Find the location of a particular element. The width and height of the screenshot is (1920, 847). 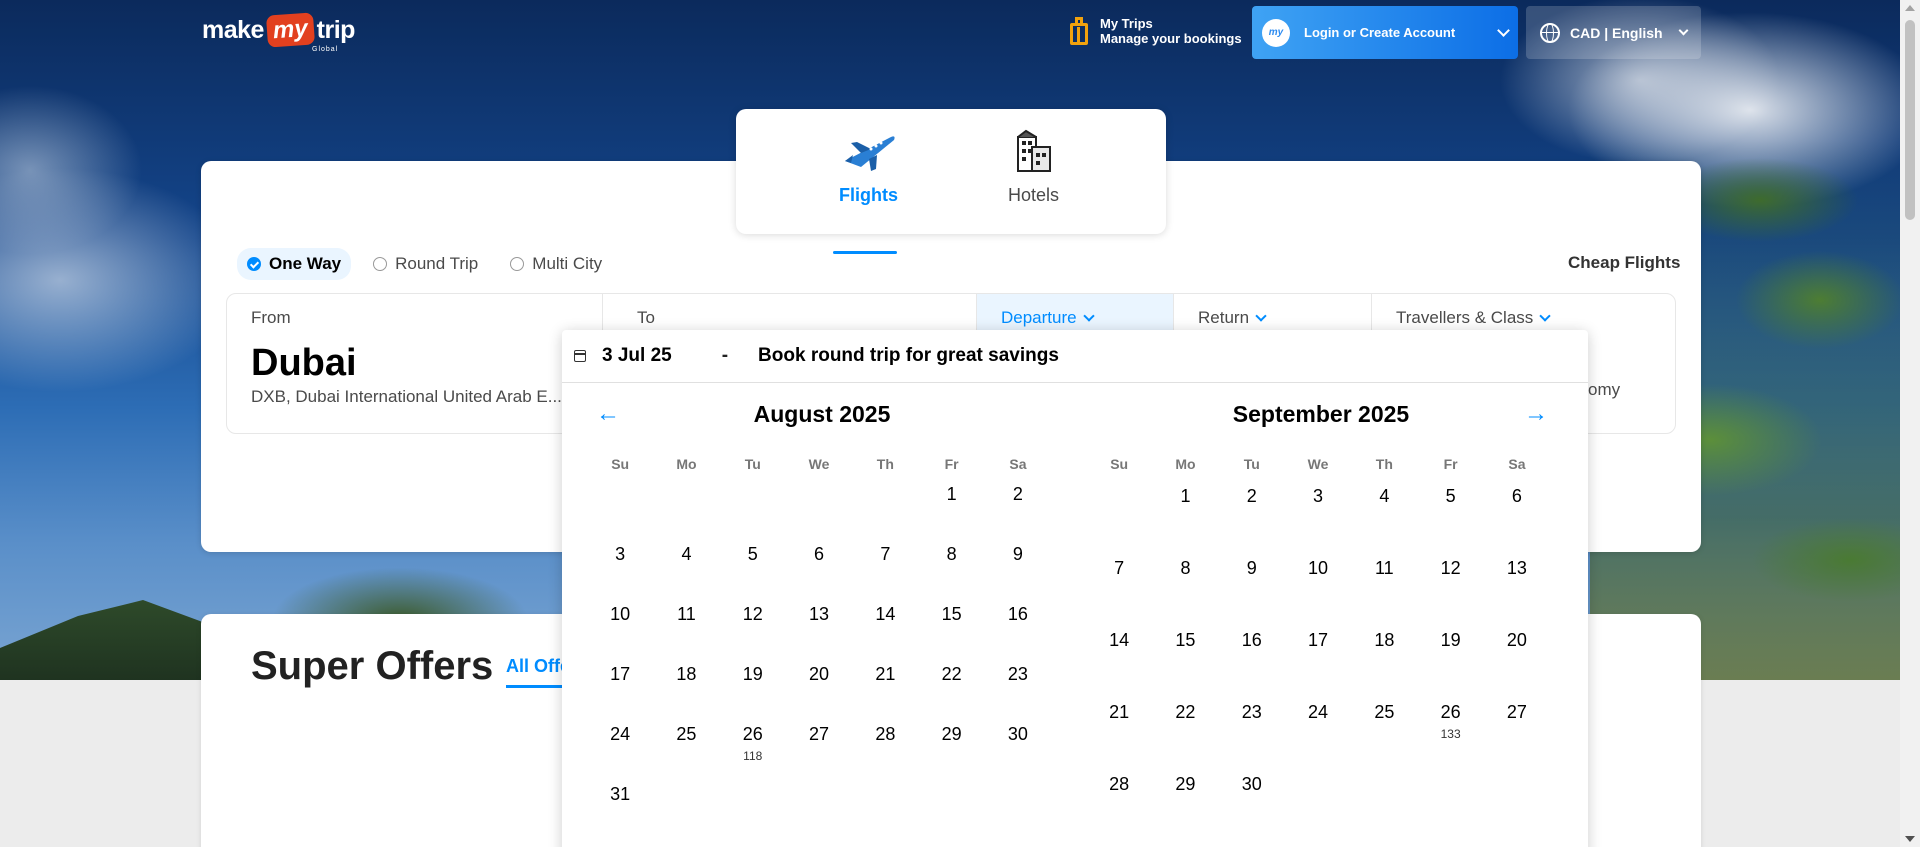

tab-flights: Flights is located at coordinates (868, 191).